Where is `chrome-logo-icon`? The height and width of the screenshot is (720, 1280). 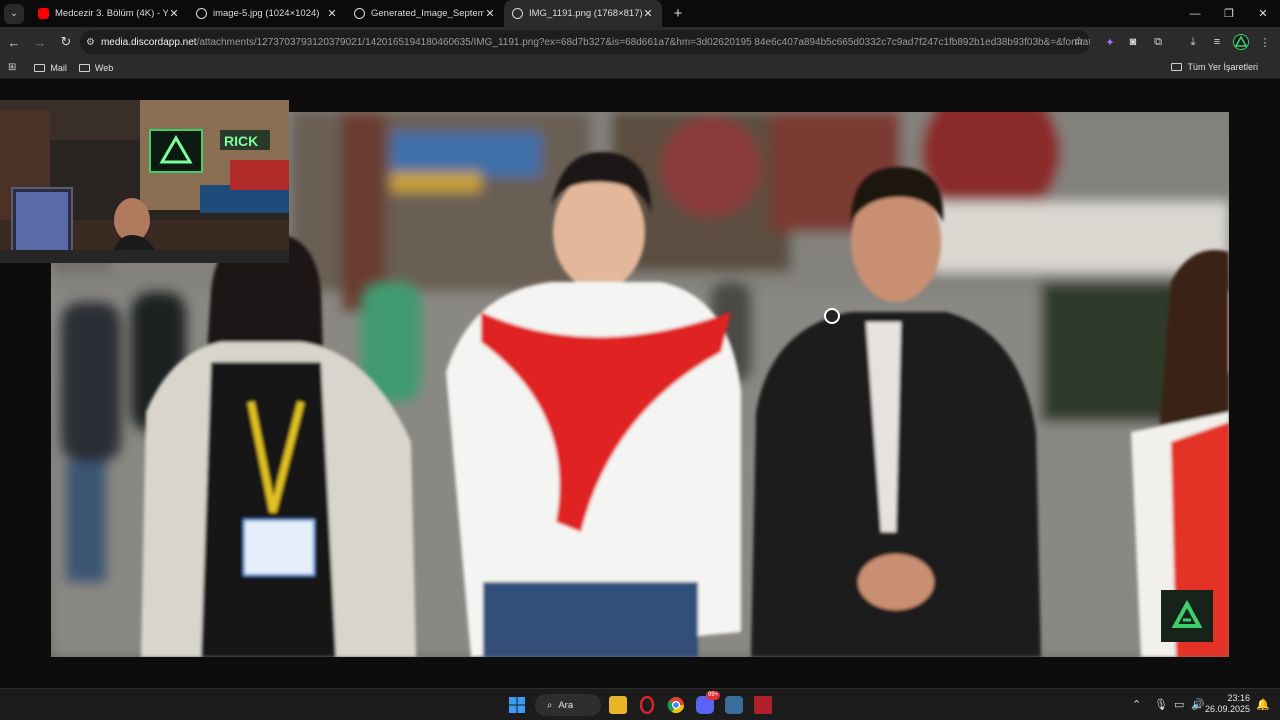 chrome-logo-icon is located at coordinates (676, 705).